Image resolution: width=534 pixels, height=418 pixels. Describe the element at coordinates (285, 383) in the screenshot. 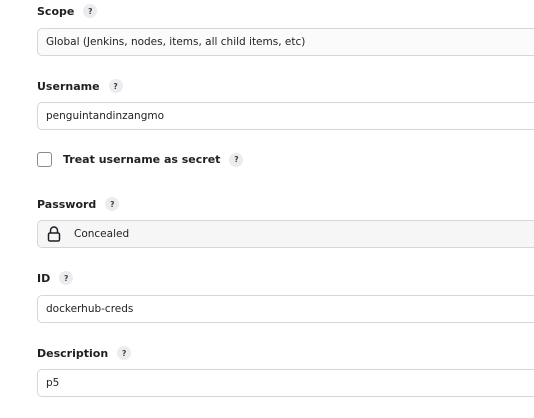

I see `description-input: p5` at that location.